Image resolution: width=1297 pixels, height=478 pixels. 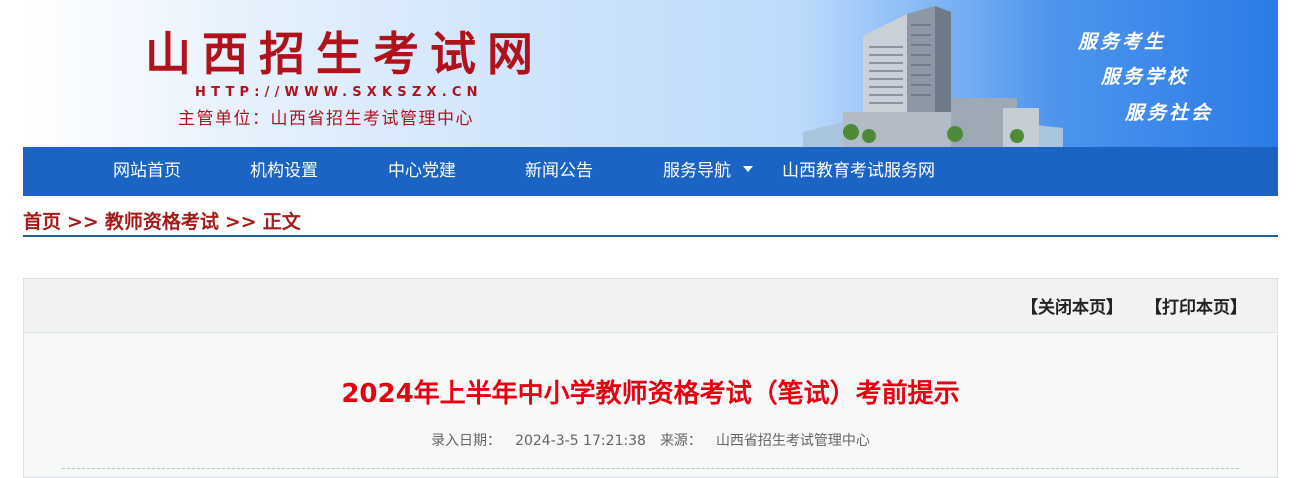 What do you see at coordinates (650, 223) in the screenshot?
I see `breadcrumb: 首页 >> 教师资格考试 >> 正文` at bounding box center [650, 223].